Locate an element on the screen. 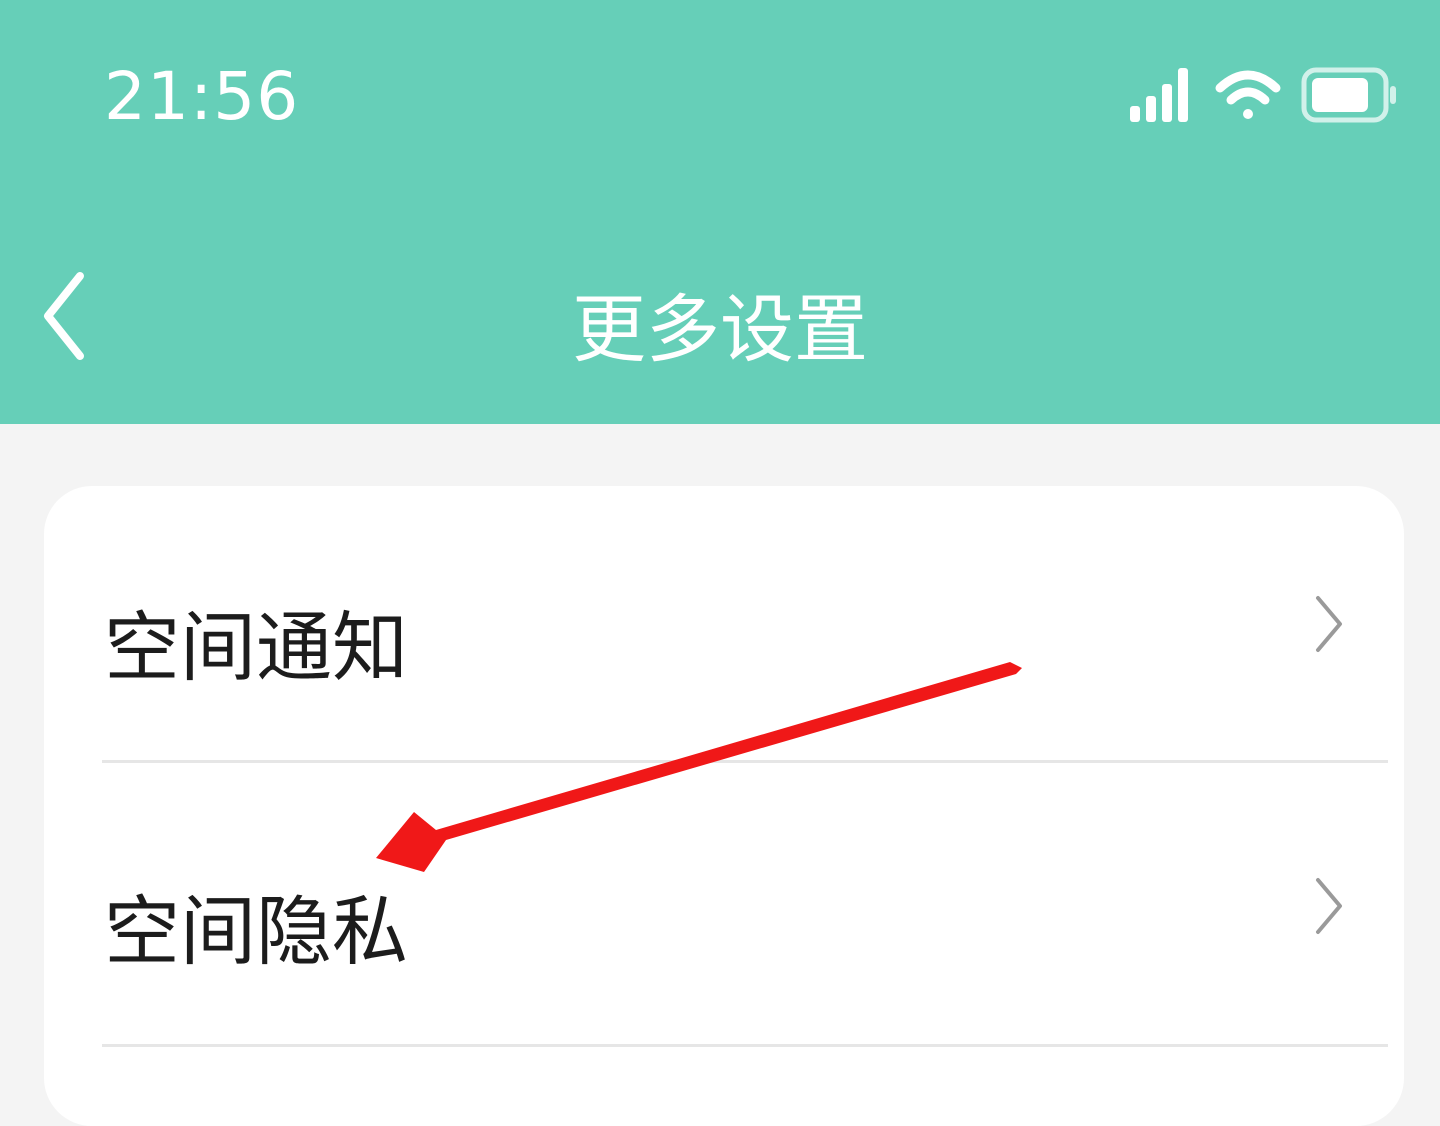 This screenshot has width=1440, height=1126. back-button is located at coordinates (66, 316).